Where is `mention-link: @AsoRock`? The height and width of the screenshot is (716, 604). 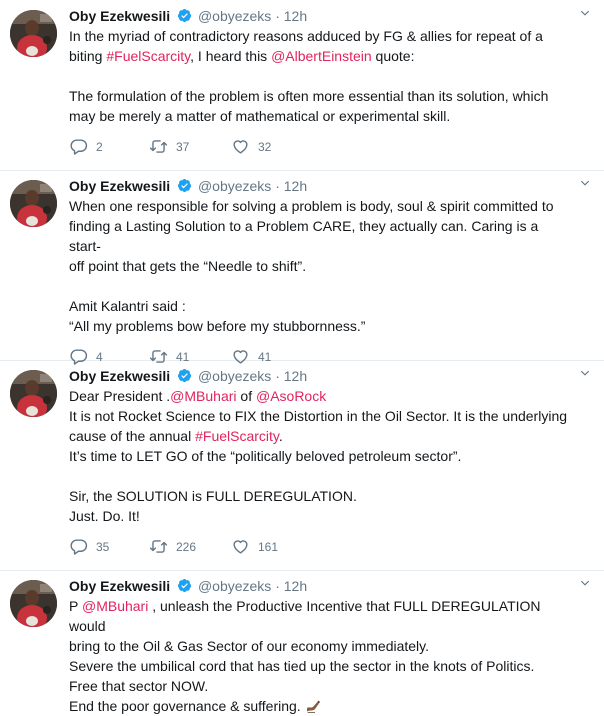
mention-link: @AsoRock is located at coordinates (291, 396).